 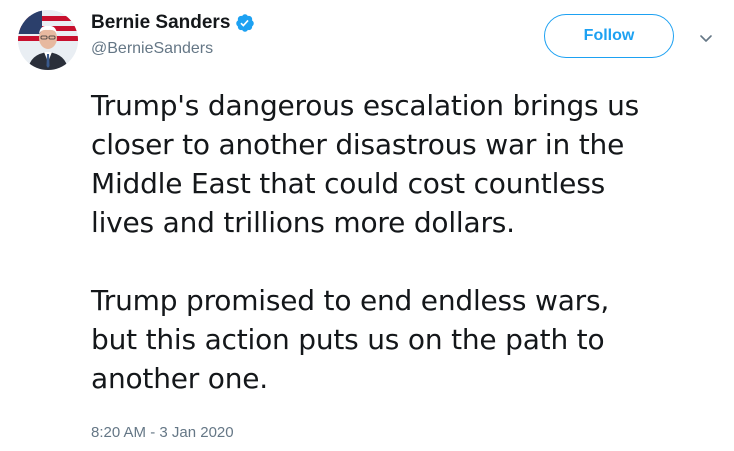 What do you see at coordinates (706, 38) in the screenshot?
I see `chevron-down-icon` at bounding box center [706, 38].